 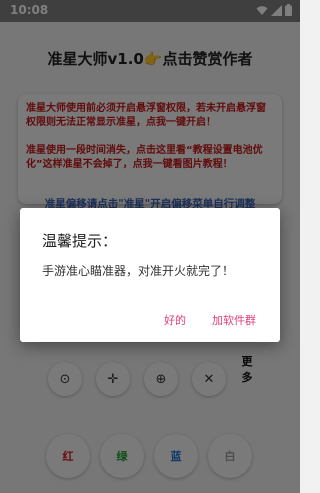 I want to click on join-group-button: 加软件群, so click(x=234, y=320).